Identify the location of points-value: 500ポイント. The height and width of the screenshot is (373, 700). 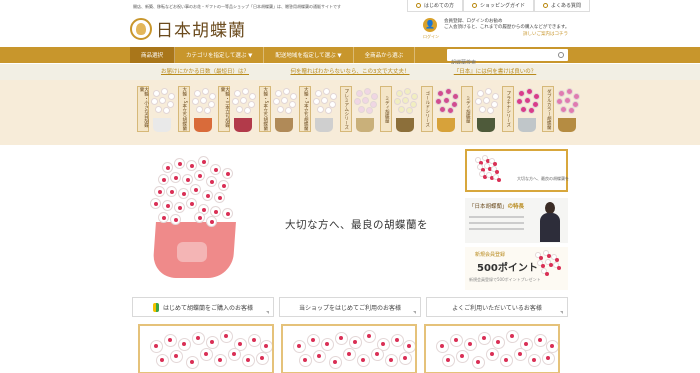
(507, 268).